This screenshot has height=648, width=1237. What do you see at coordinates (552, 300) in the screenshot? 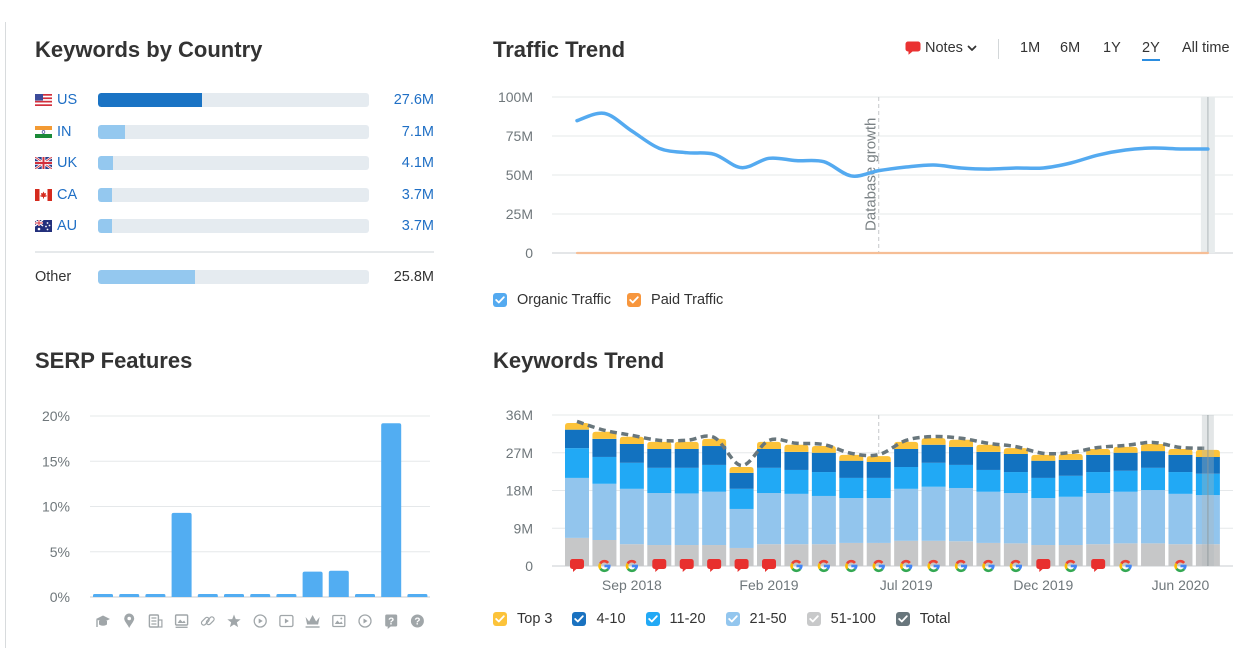
I see `legend-organic-traffic: Organic Traffic` at bounding box center [552, 300].